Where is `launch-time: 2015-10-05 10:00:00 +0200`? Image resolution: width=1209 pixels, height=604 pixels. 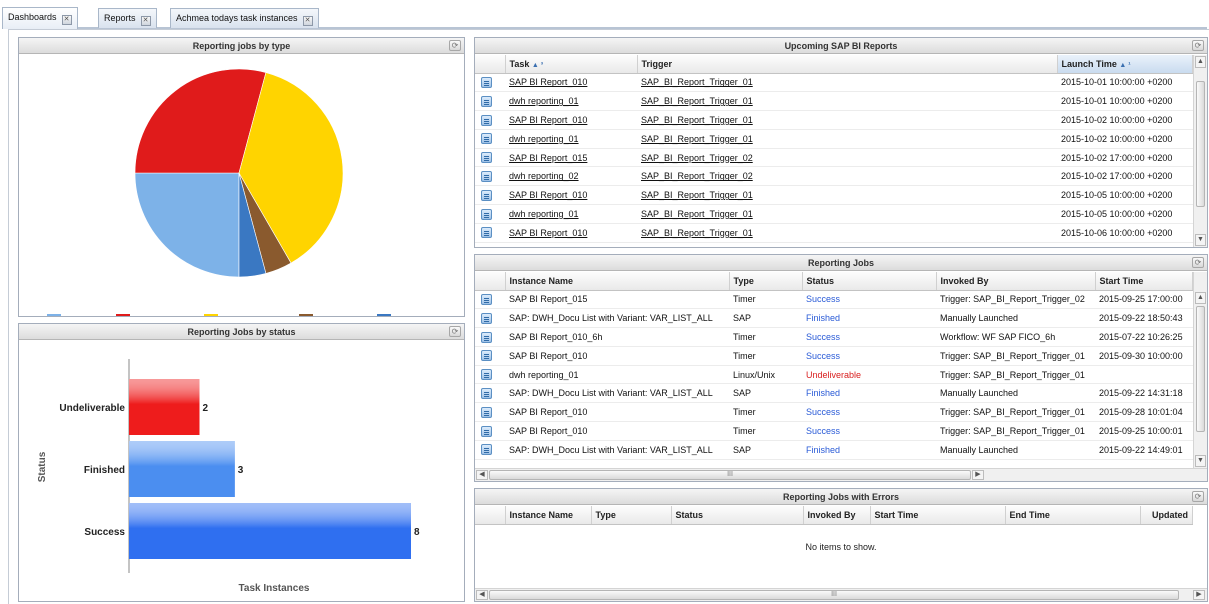
launch-time: 2015-10-05 10:00:00 +0200 is located at coordinates (1125, 195).